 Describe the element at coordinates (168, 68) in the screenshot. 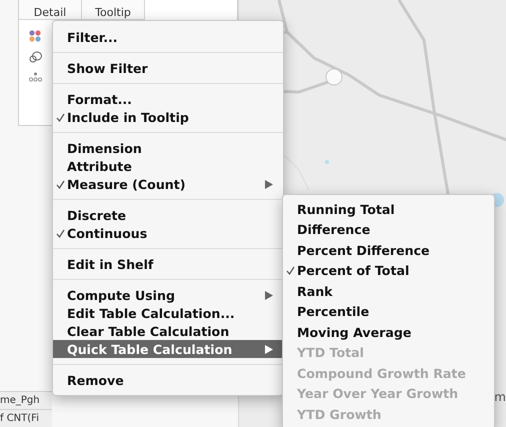

I see `menu-item: Show Filter` at that location.